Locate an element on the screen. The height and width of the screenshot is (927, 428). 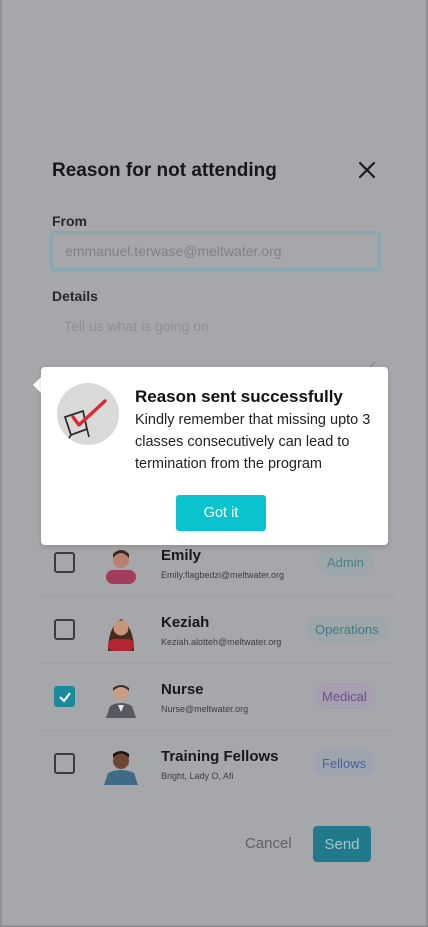
recipient-name: Training Fellows is located at coordinates (220, 756).